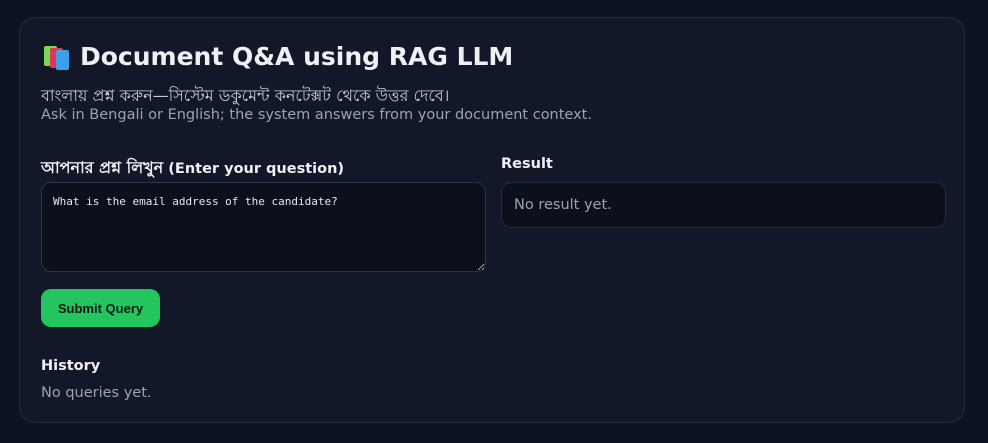 Image resolution: width=988 pixels, height=443 pixels. Describe the element at coordinates (563, 205) in the screenshot. I see `result-text: No result yet.` at that location.